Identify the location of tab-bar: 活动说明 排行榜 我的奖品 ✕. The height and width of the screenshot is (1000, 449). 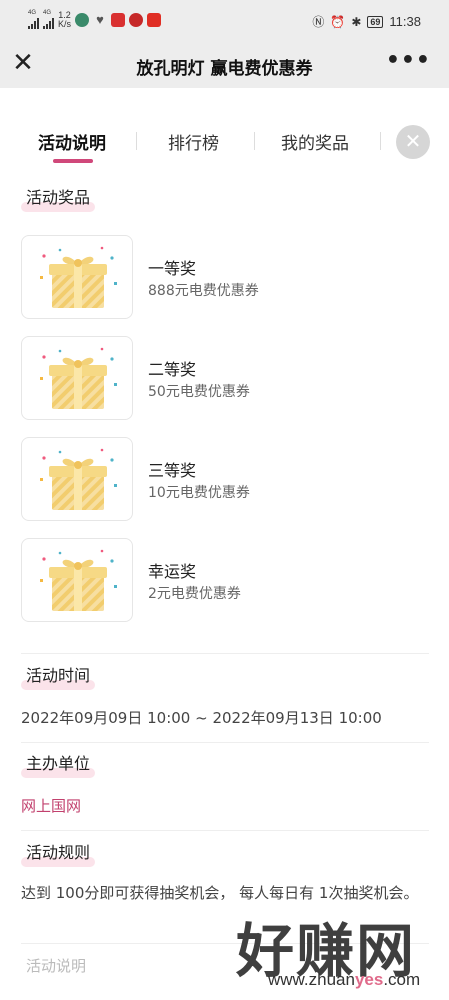
(224, 141).